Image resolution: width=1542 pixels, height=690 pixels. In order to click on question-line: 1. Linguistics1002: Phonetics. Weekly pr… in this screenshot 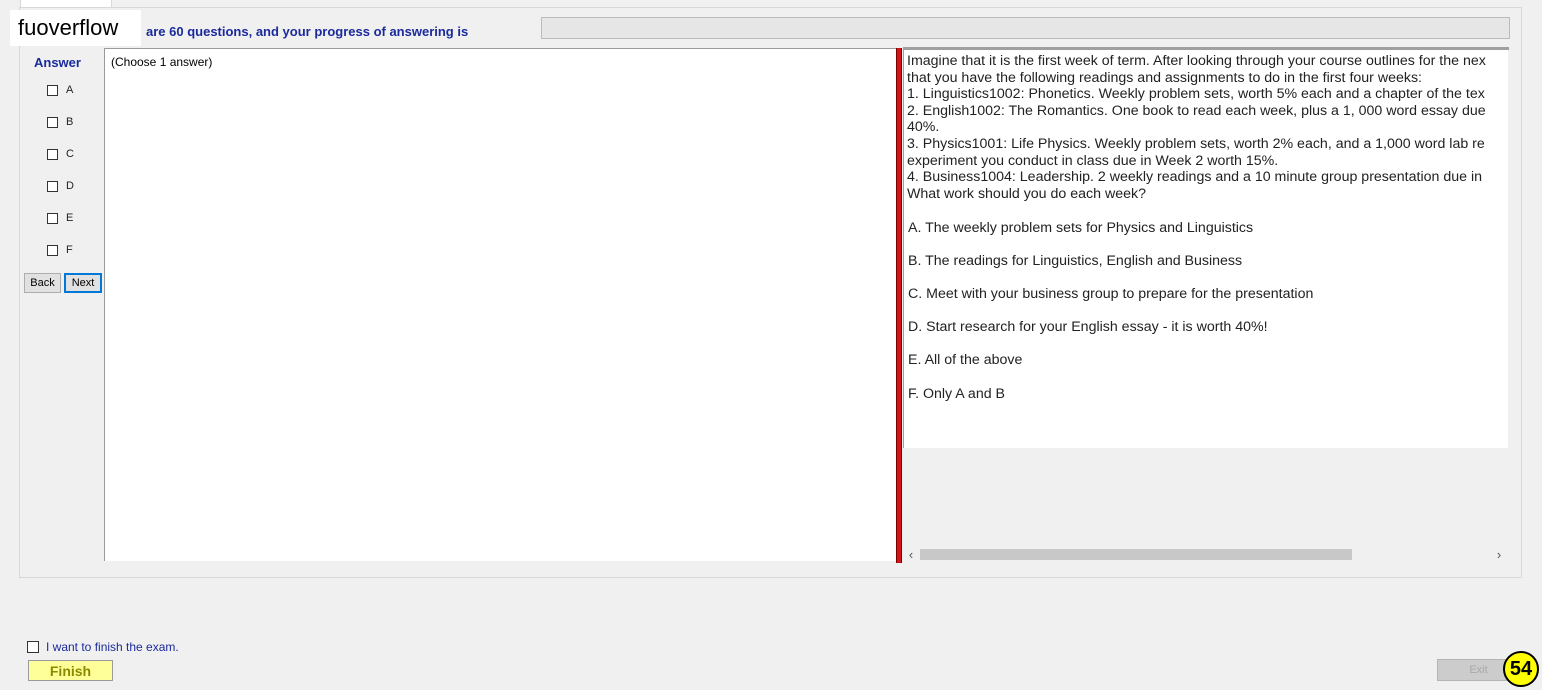, I will do `click(1196, 94)`.